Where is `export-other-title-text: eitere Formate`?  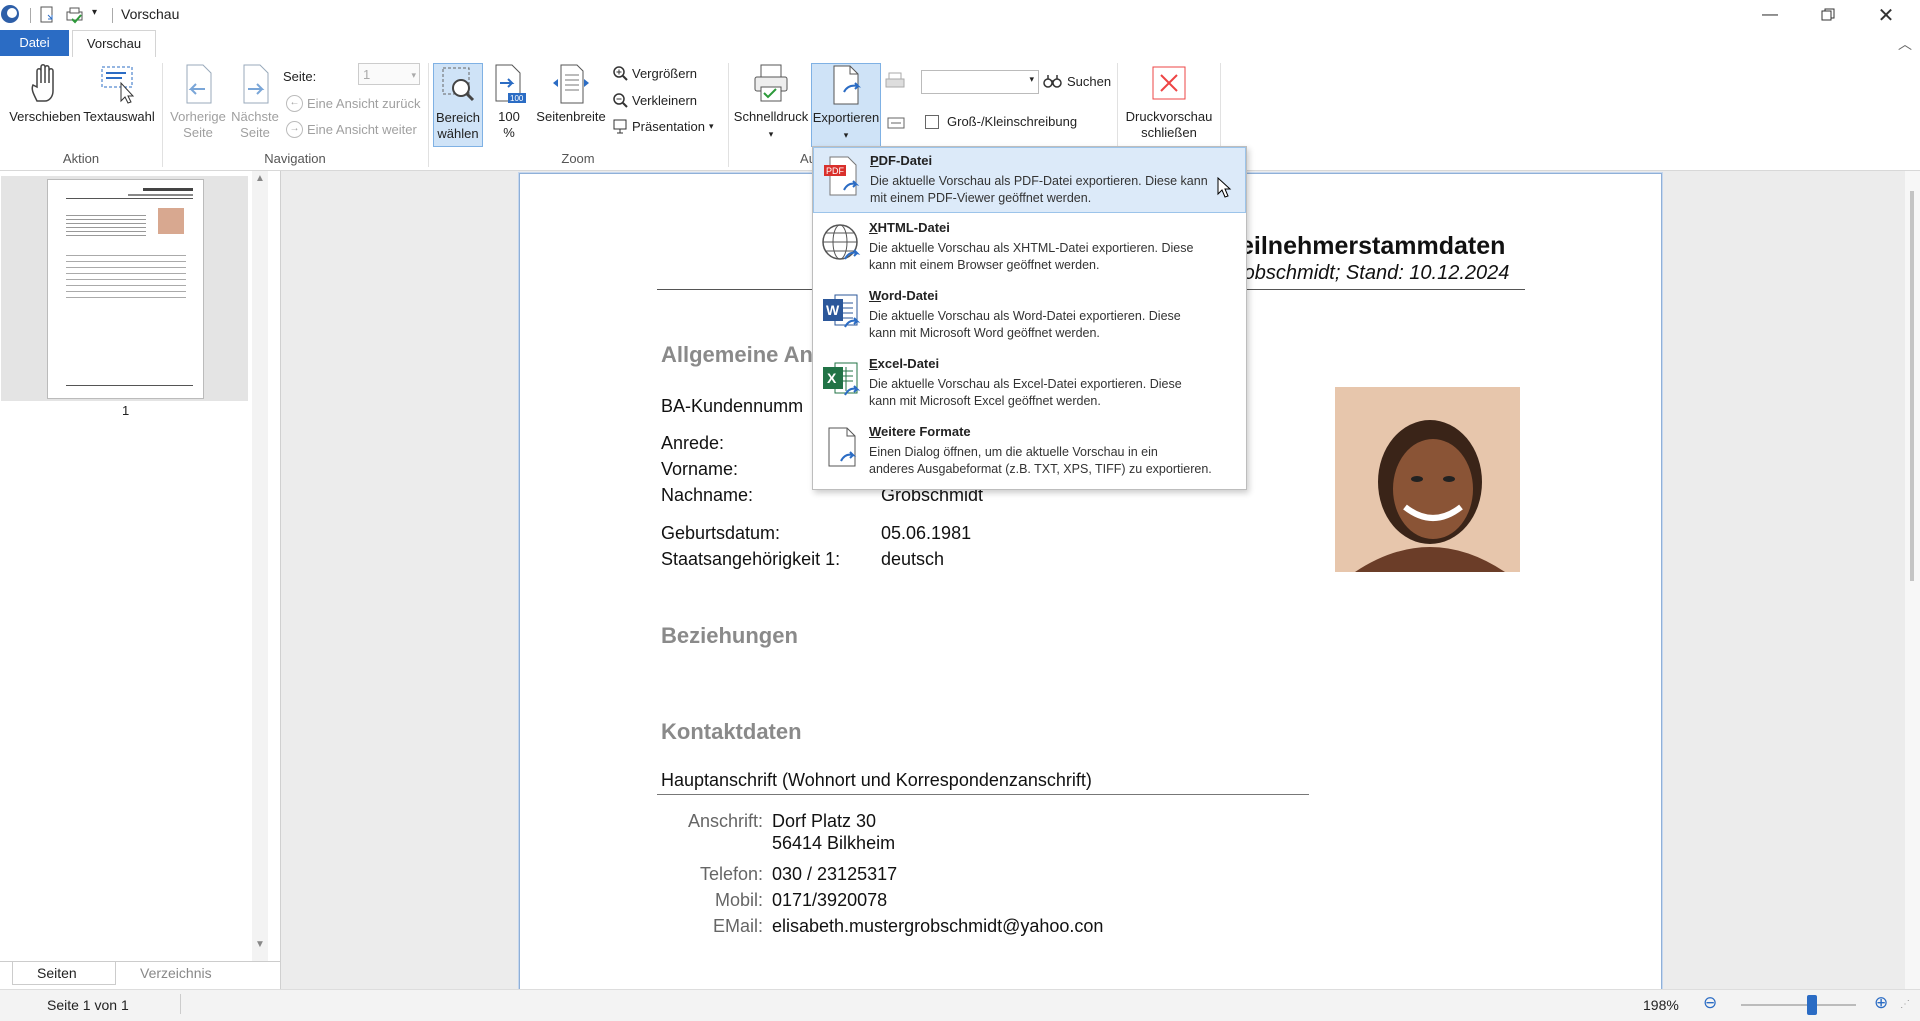 export-other-title-text: eitere Formate is located at coordinates (926, 431).